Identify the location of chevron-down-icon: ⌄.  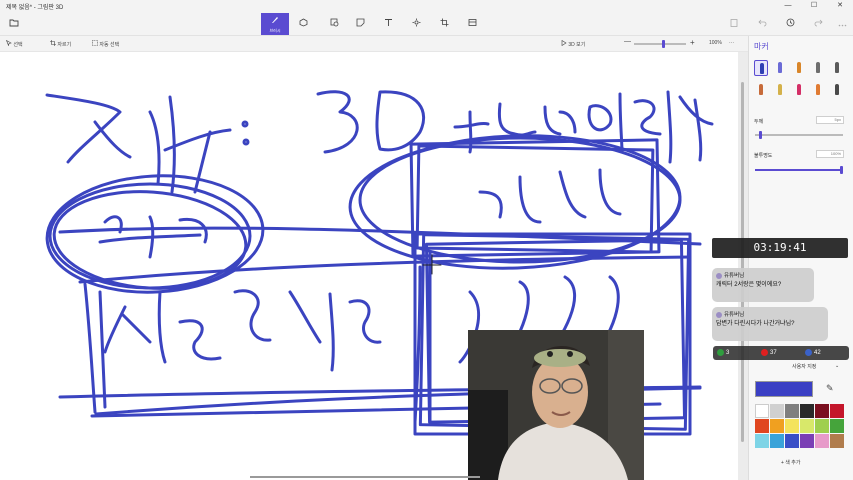
(837, 366).